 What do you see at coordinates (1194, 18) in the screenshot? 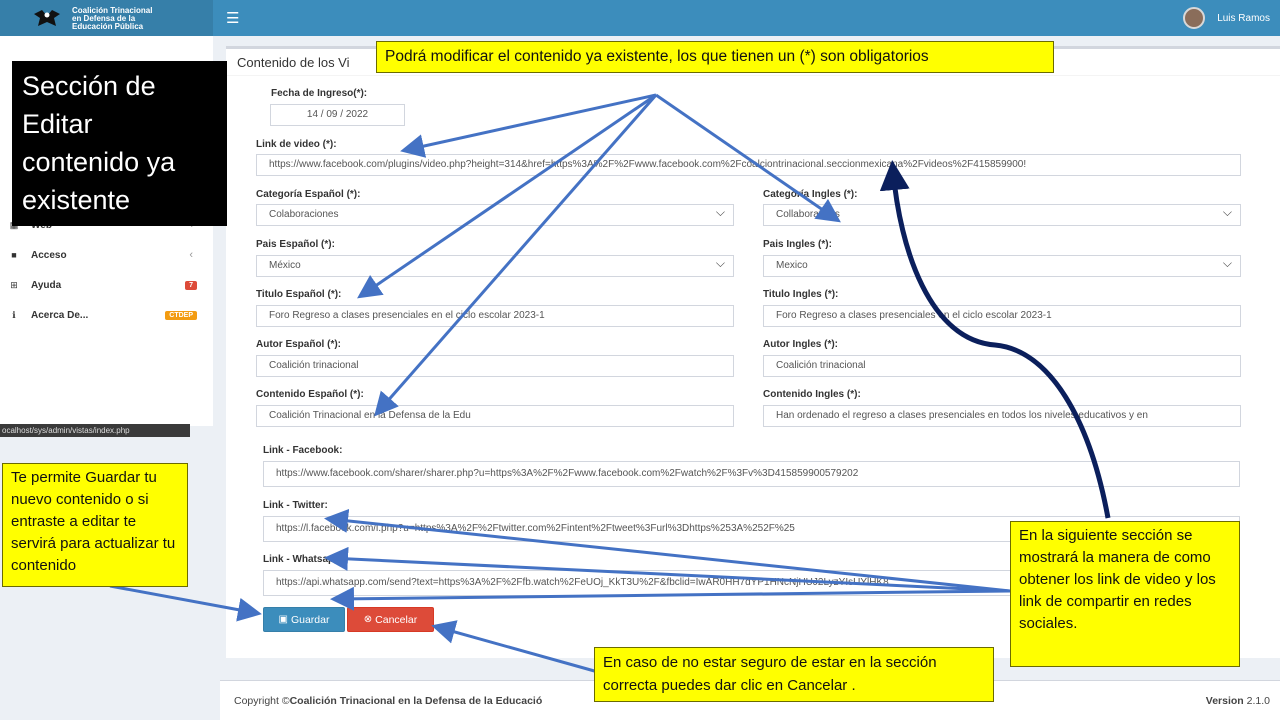
I see `avatar` at bounding box center [1194, 18].